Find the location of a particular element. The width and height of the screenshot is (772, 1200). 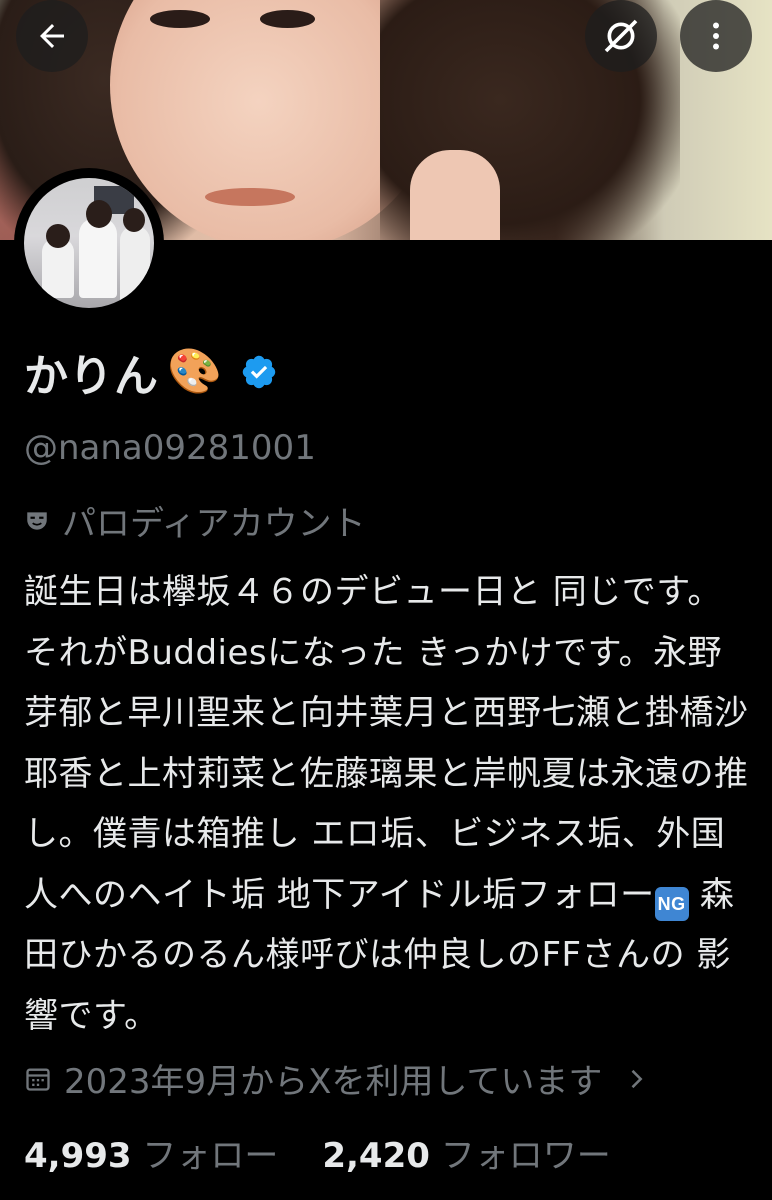

user-handle: @nana09281001 is located at coordinates (170, 448).